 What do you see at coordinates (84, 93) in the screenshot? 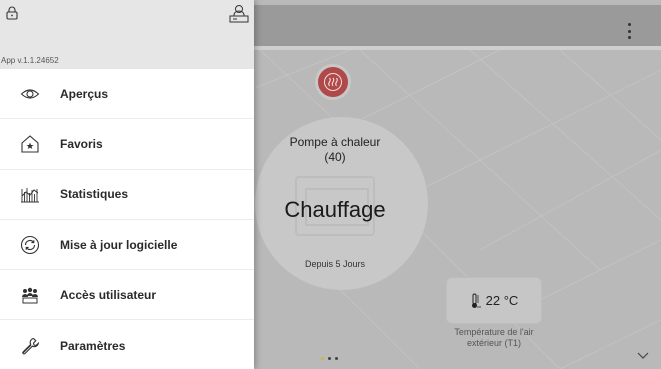
I see `menu-item-label: Aperçus` at bounding box center [84, 93].